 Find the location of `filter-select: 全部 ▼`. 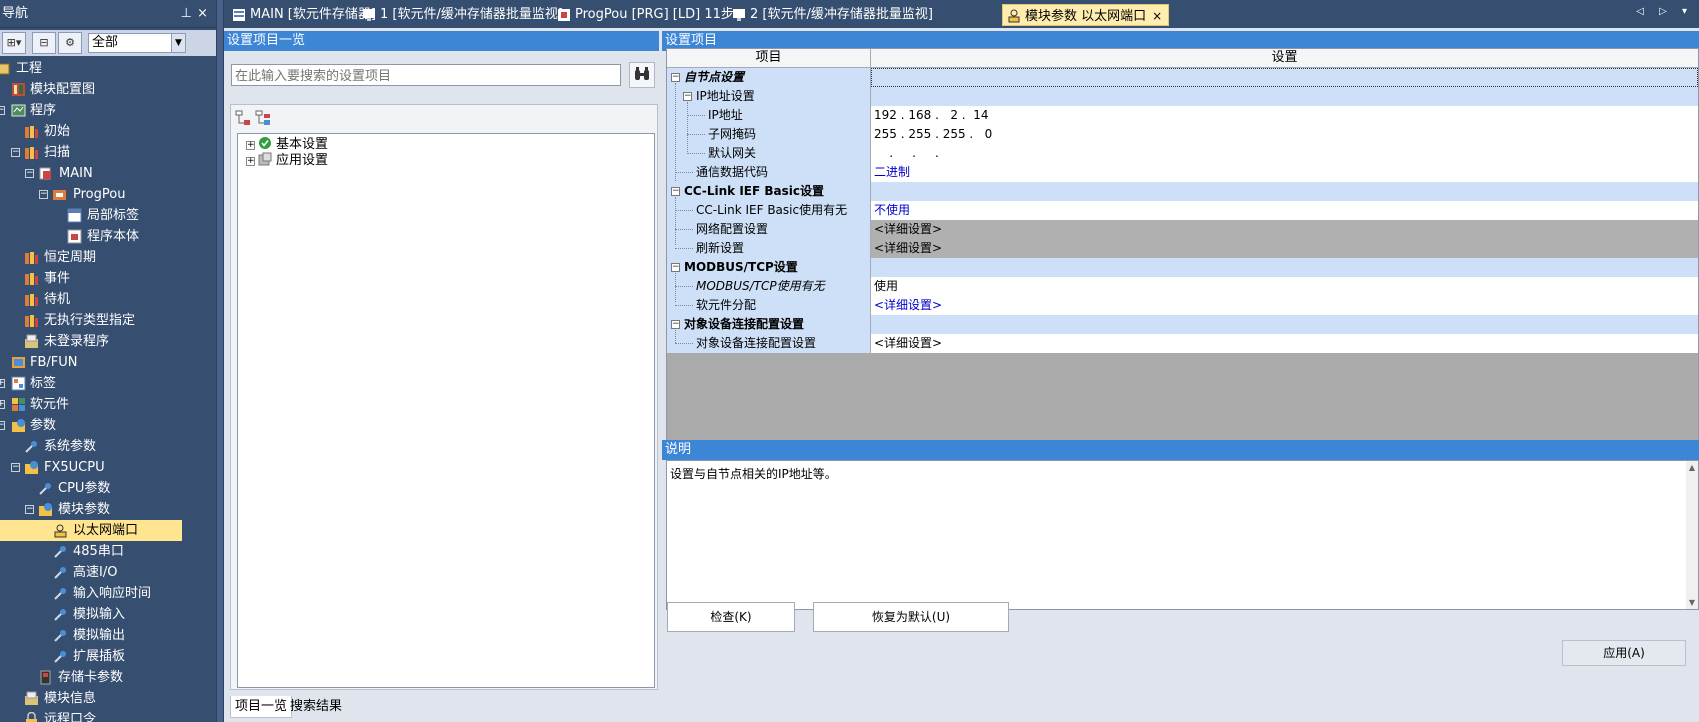

filter-select: 全部 ▼ is located at coordinates (137, 43).